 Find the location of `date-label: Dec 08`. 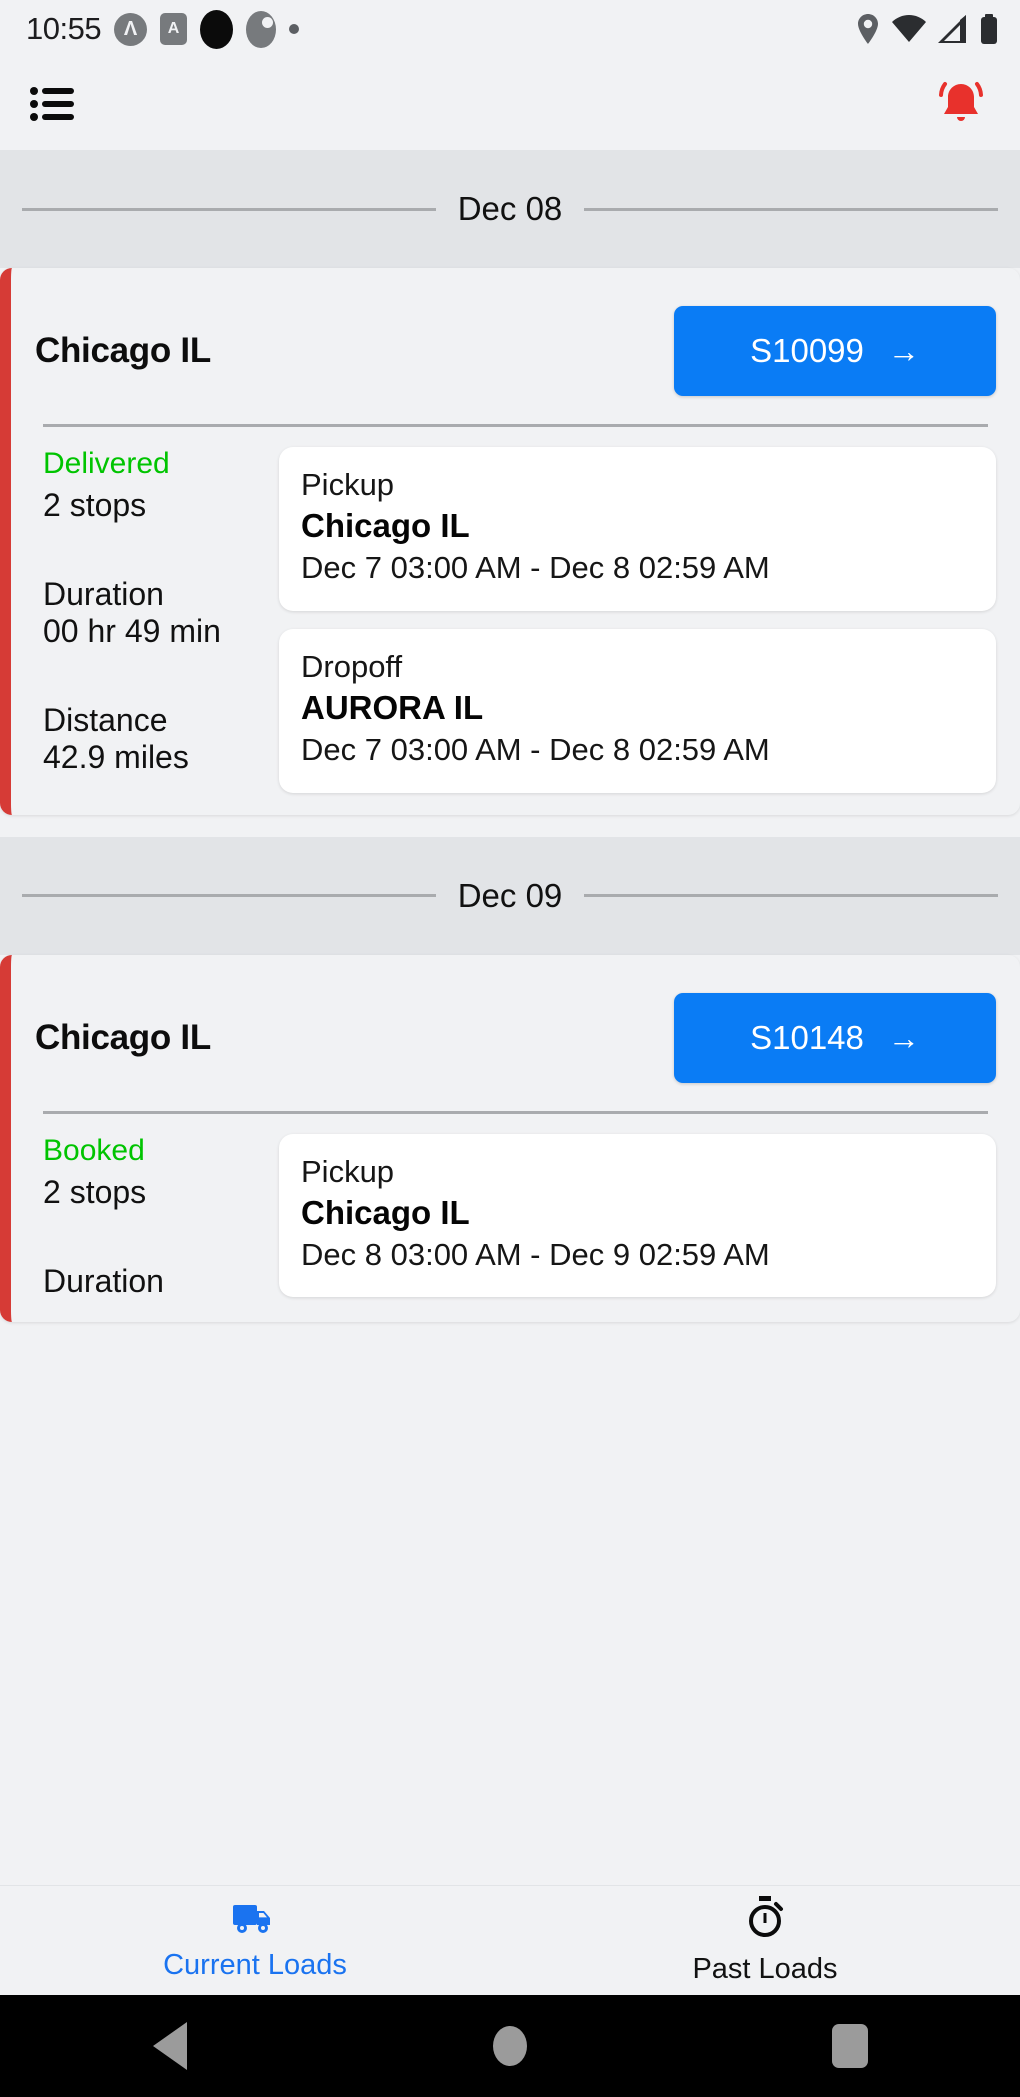

date-label: Dec 08 is located at coordinates (510, 208).